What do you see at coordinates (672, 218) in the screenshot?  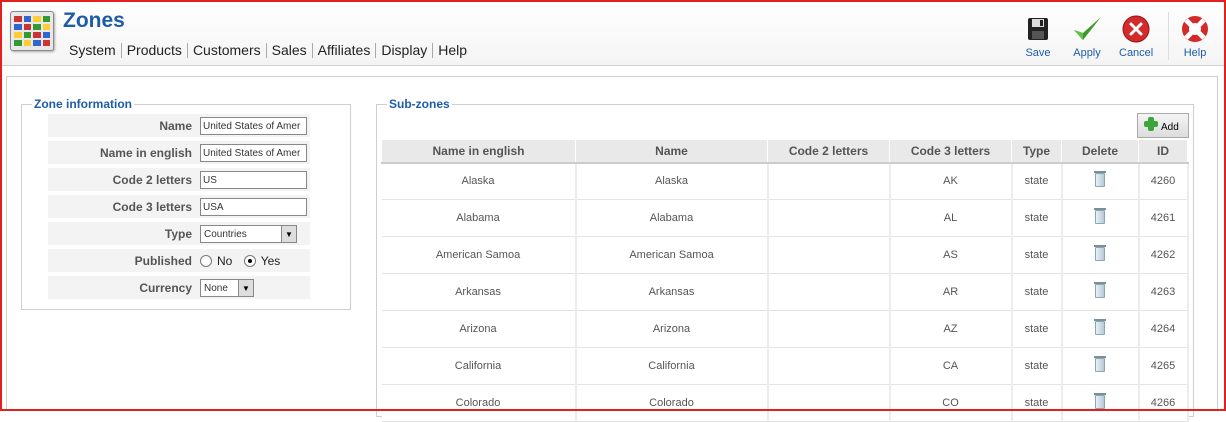 I see `cell-name: Alabama` at bounding box center [672, 218].